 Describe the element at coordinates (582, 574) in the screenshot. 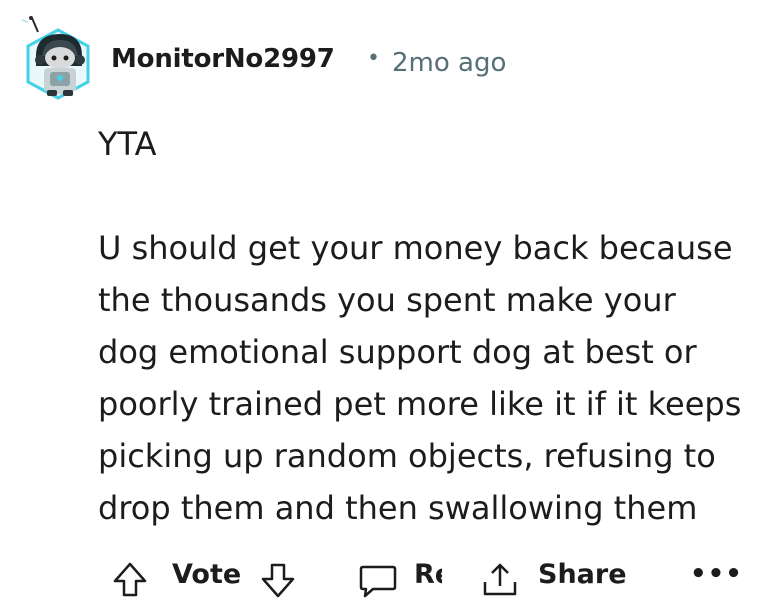

I see `share-label: Share` at that location.